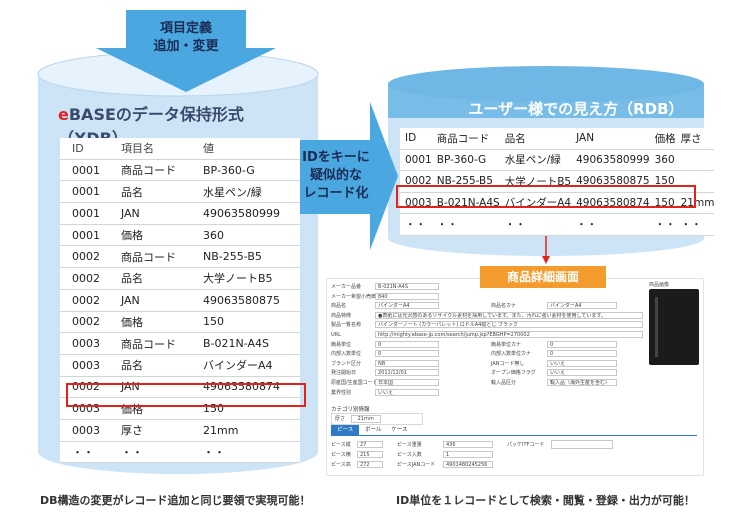 This screenshot has height=520, width=740. What do you see at coordinates (407, 363) in the screenshot?
I see `detail-field-input: NB` at bounding box center [407, 363].